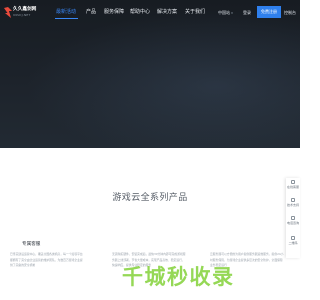 This screenshot has height=300, width=320. I want to click on float-item-phone: 电话咨询, so click(293, 223).